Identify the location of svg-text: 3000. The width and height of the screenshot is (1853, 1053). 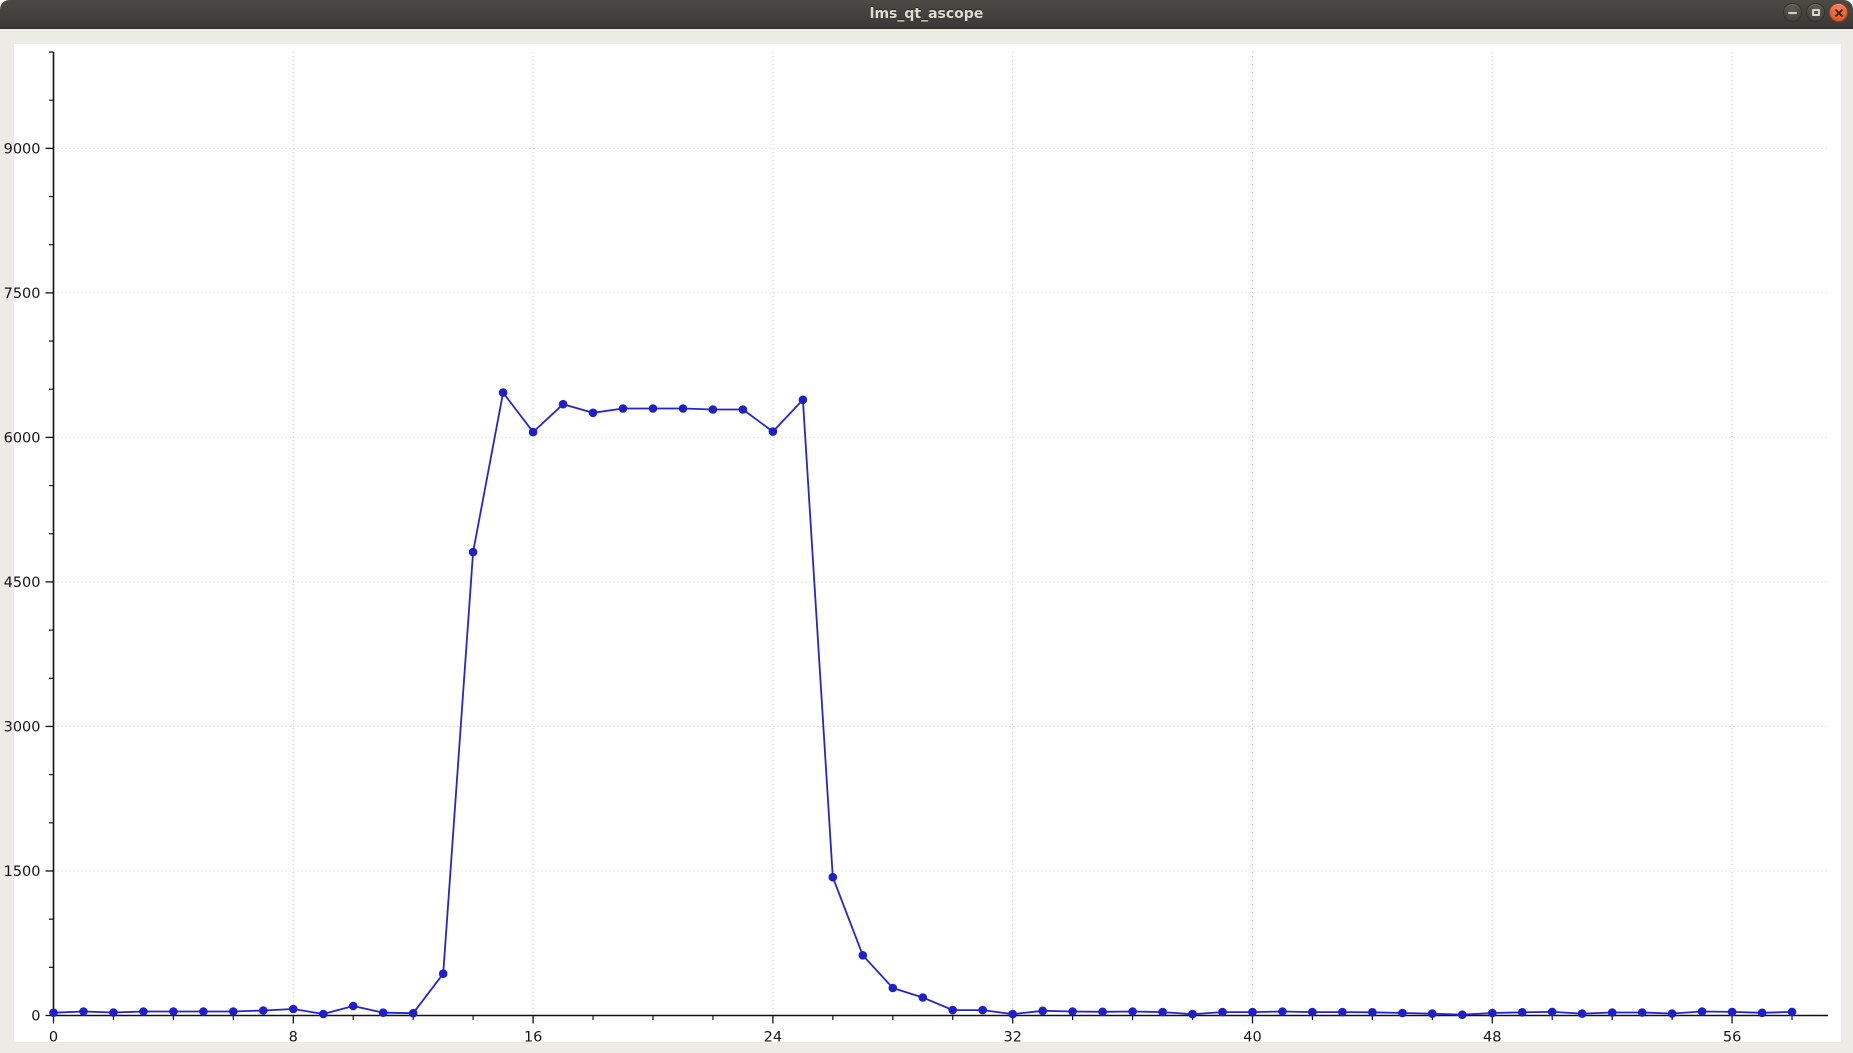
(22, 727).